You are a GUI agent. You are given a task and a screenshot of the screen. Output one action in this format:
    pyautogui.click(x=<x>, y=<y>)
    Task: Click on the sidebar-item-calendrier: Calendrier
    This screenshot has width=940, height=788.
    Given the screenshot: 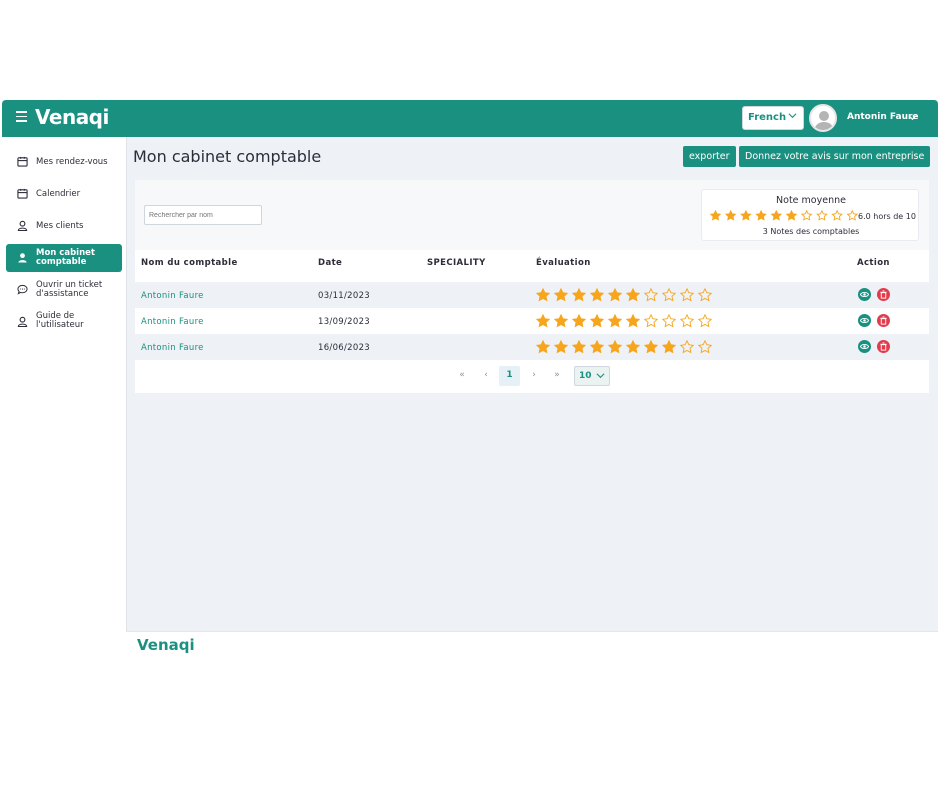 What is the action you would take?
    pyautogui.click(x=64, y=194)
    